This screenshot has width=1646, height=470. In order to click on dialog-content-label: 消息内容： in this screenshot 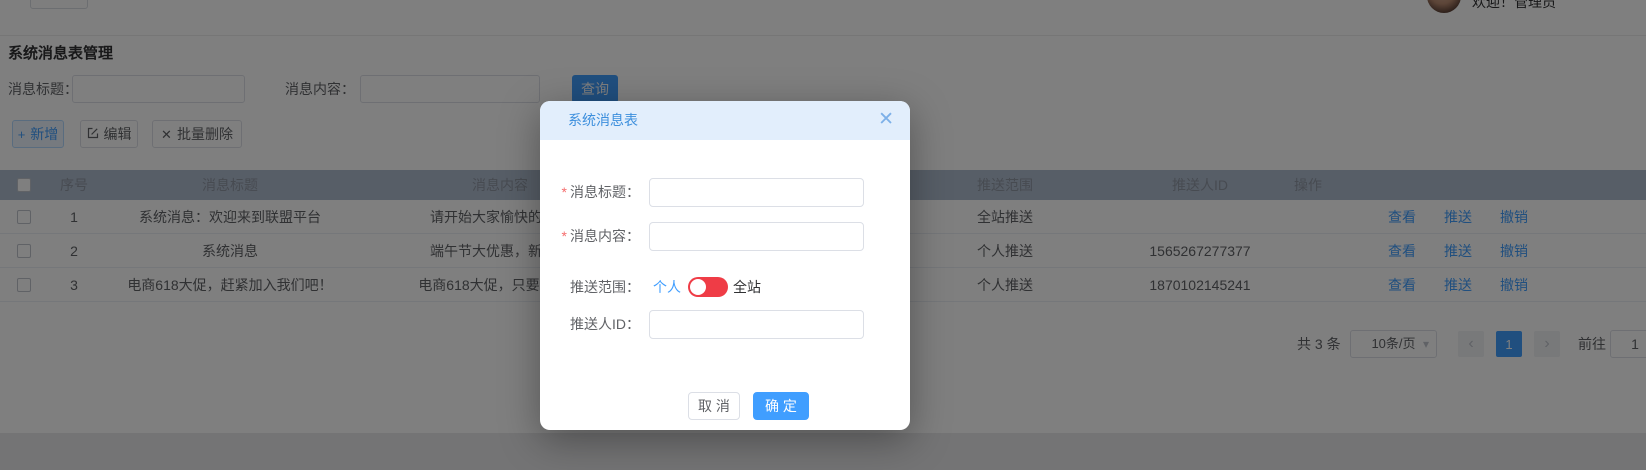, I will do `click(605, 236)`.